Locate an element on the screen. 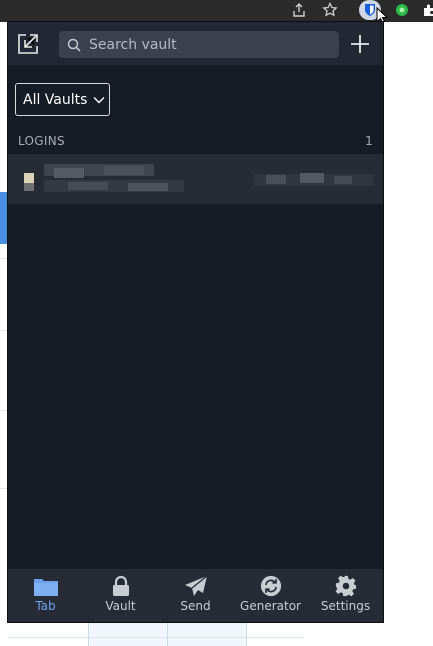 The image size is (433, 646). logins-section-header: LOGINS 1 is located at coordinates (195, 142).